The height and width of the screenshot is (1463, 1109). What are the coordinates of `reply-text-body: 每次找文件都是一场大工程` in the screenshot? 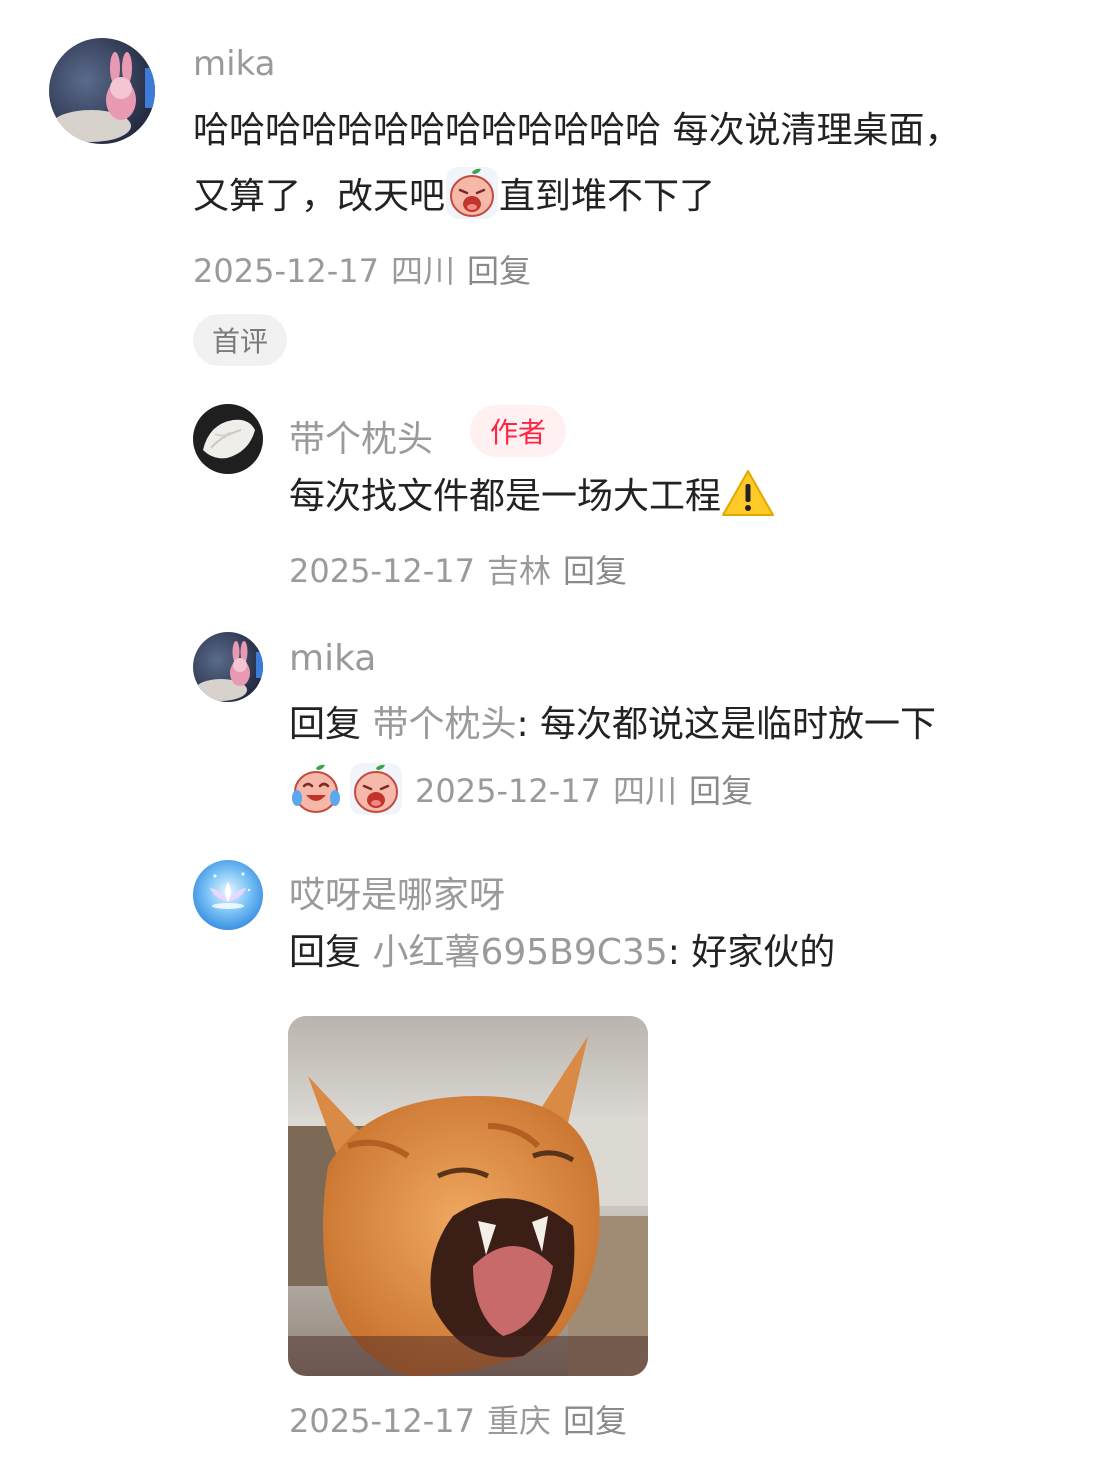 It's located at (505, 496).